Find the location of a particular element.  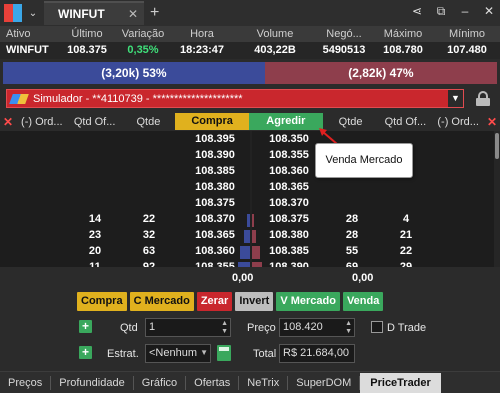

tab-gráfico: Gráfico is located at coordinates (160, 382).